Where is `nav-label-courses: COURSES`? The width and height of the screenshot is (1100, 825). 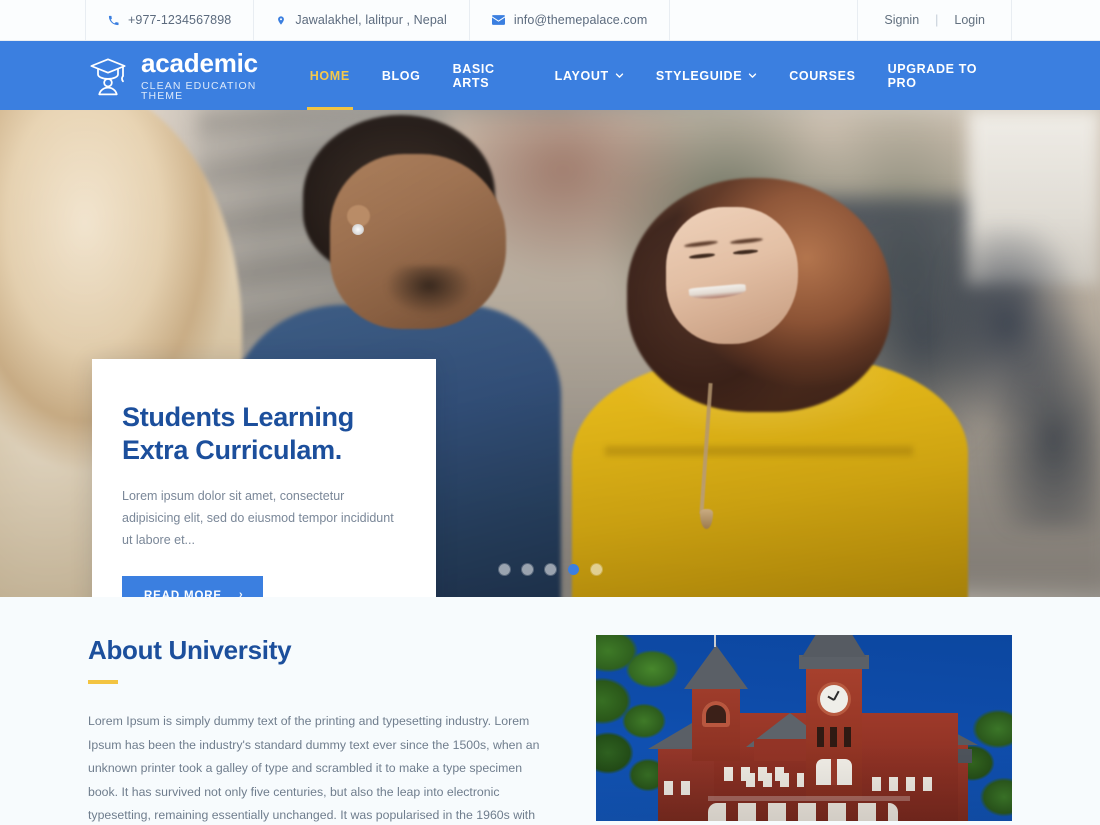
nav-label-courses: COURSES is located at coordinates (822, 75).